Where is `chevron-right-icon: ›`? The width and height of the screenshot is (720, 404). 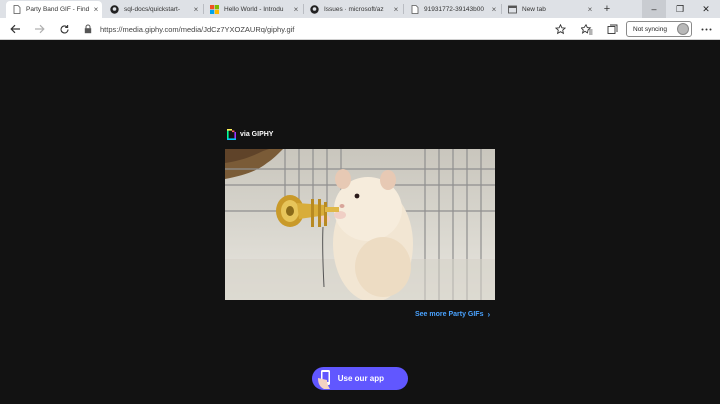 chevron-right-icon: › is located at coordinates (489, 314).